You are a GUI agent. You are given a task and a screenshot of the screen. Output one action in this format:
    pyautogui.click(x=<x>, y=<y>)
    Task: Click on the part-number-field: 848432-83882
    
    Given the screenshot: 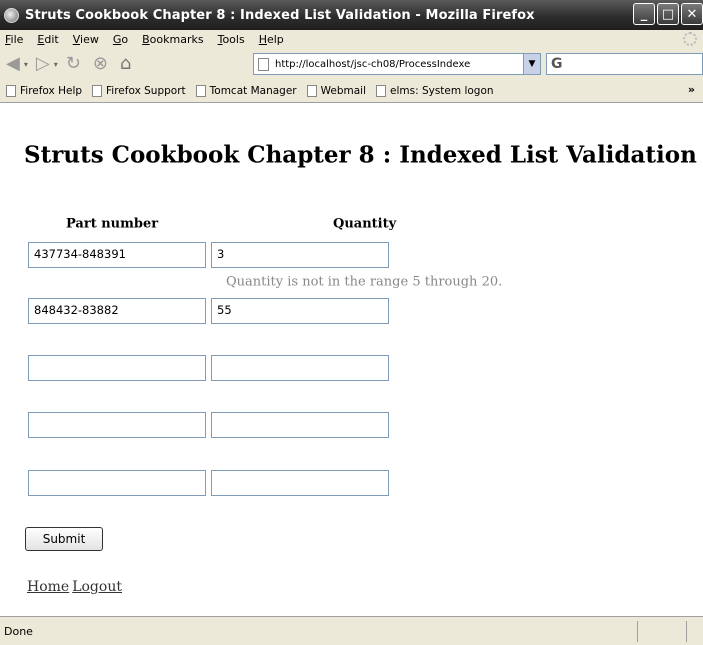 What is the action you would take?
    pyautogui.click(x=117, y=311)
    